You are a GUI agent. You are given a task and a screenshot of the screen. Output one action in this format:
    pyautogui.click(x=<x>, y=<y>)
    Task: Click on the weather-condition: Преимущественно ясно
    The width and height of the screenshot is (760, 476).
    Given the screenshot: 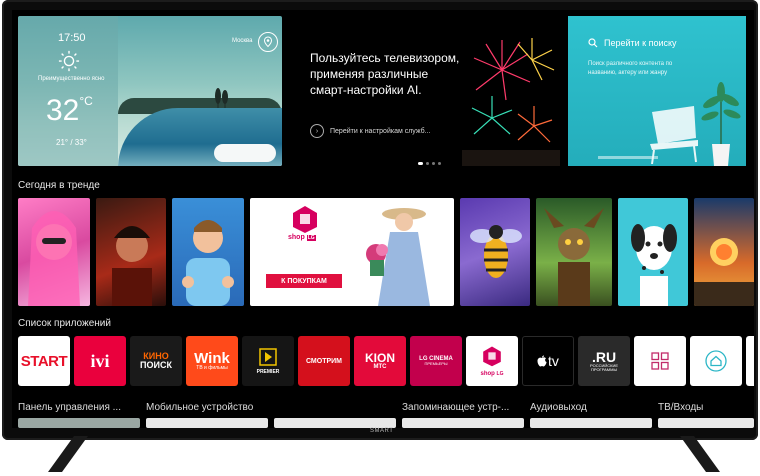 What is the action you would take?
    pyautogui.click(x=71, y=79)
    